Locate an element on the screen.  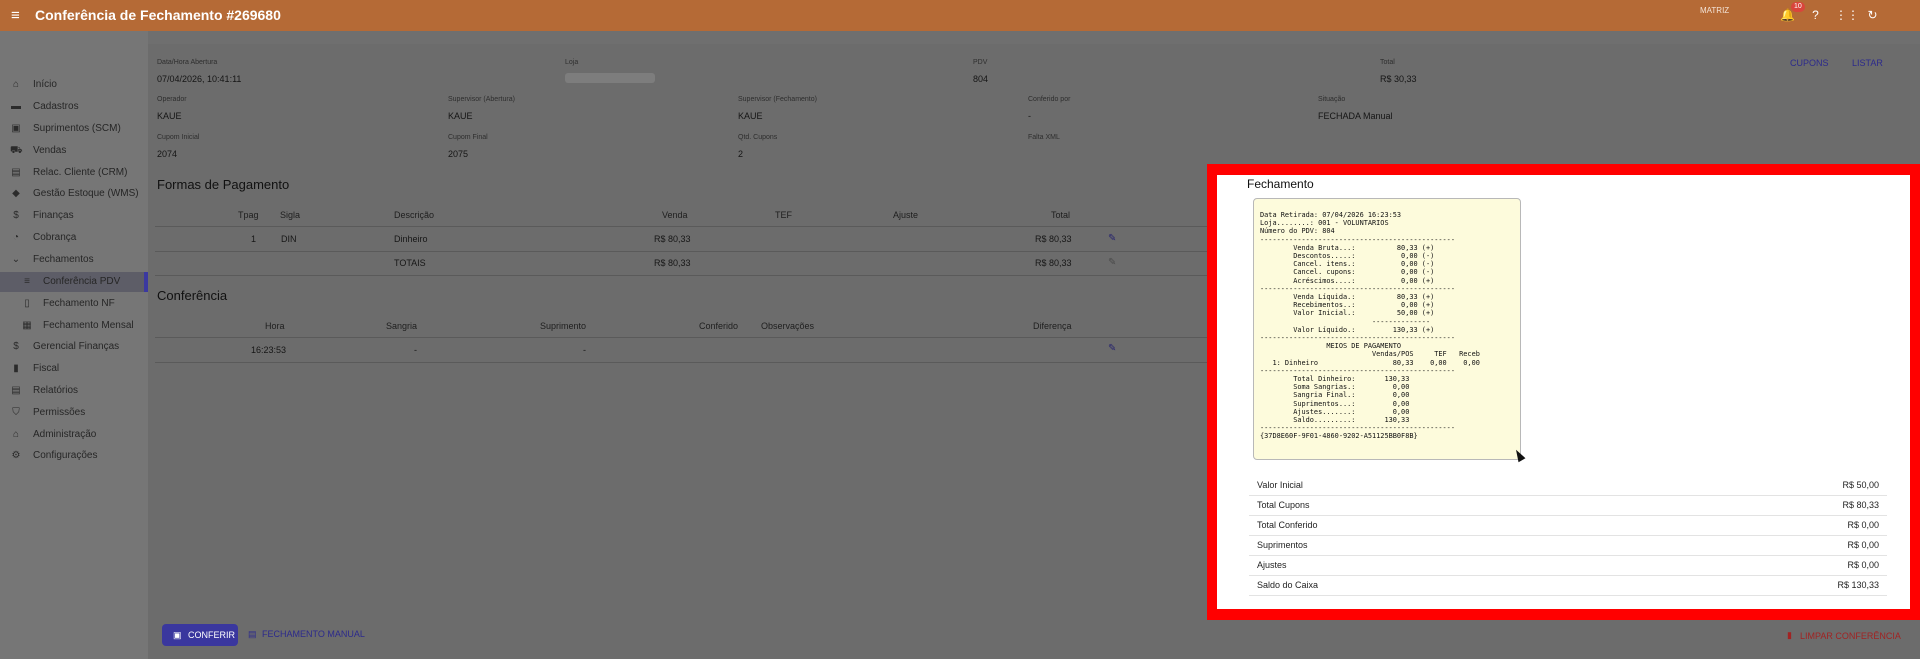
col-suprimento: Suprimento is located at coordinates (563, 326).